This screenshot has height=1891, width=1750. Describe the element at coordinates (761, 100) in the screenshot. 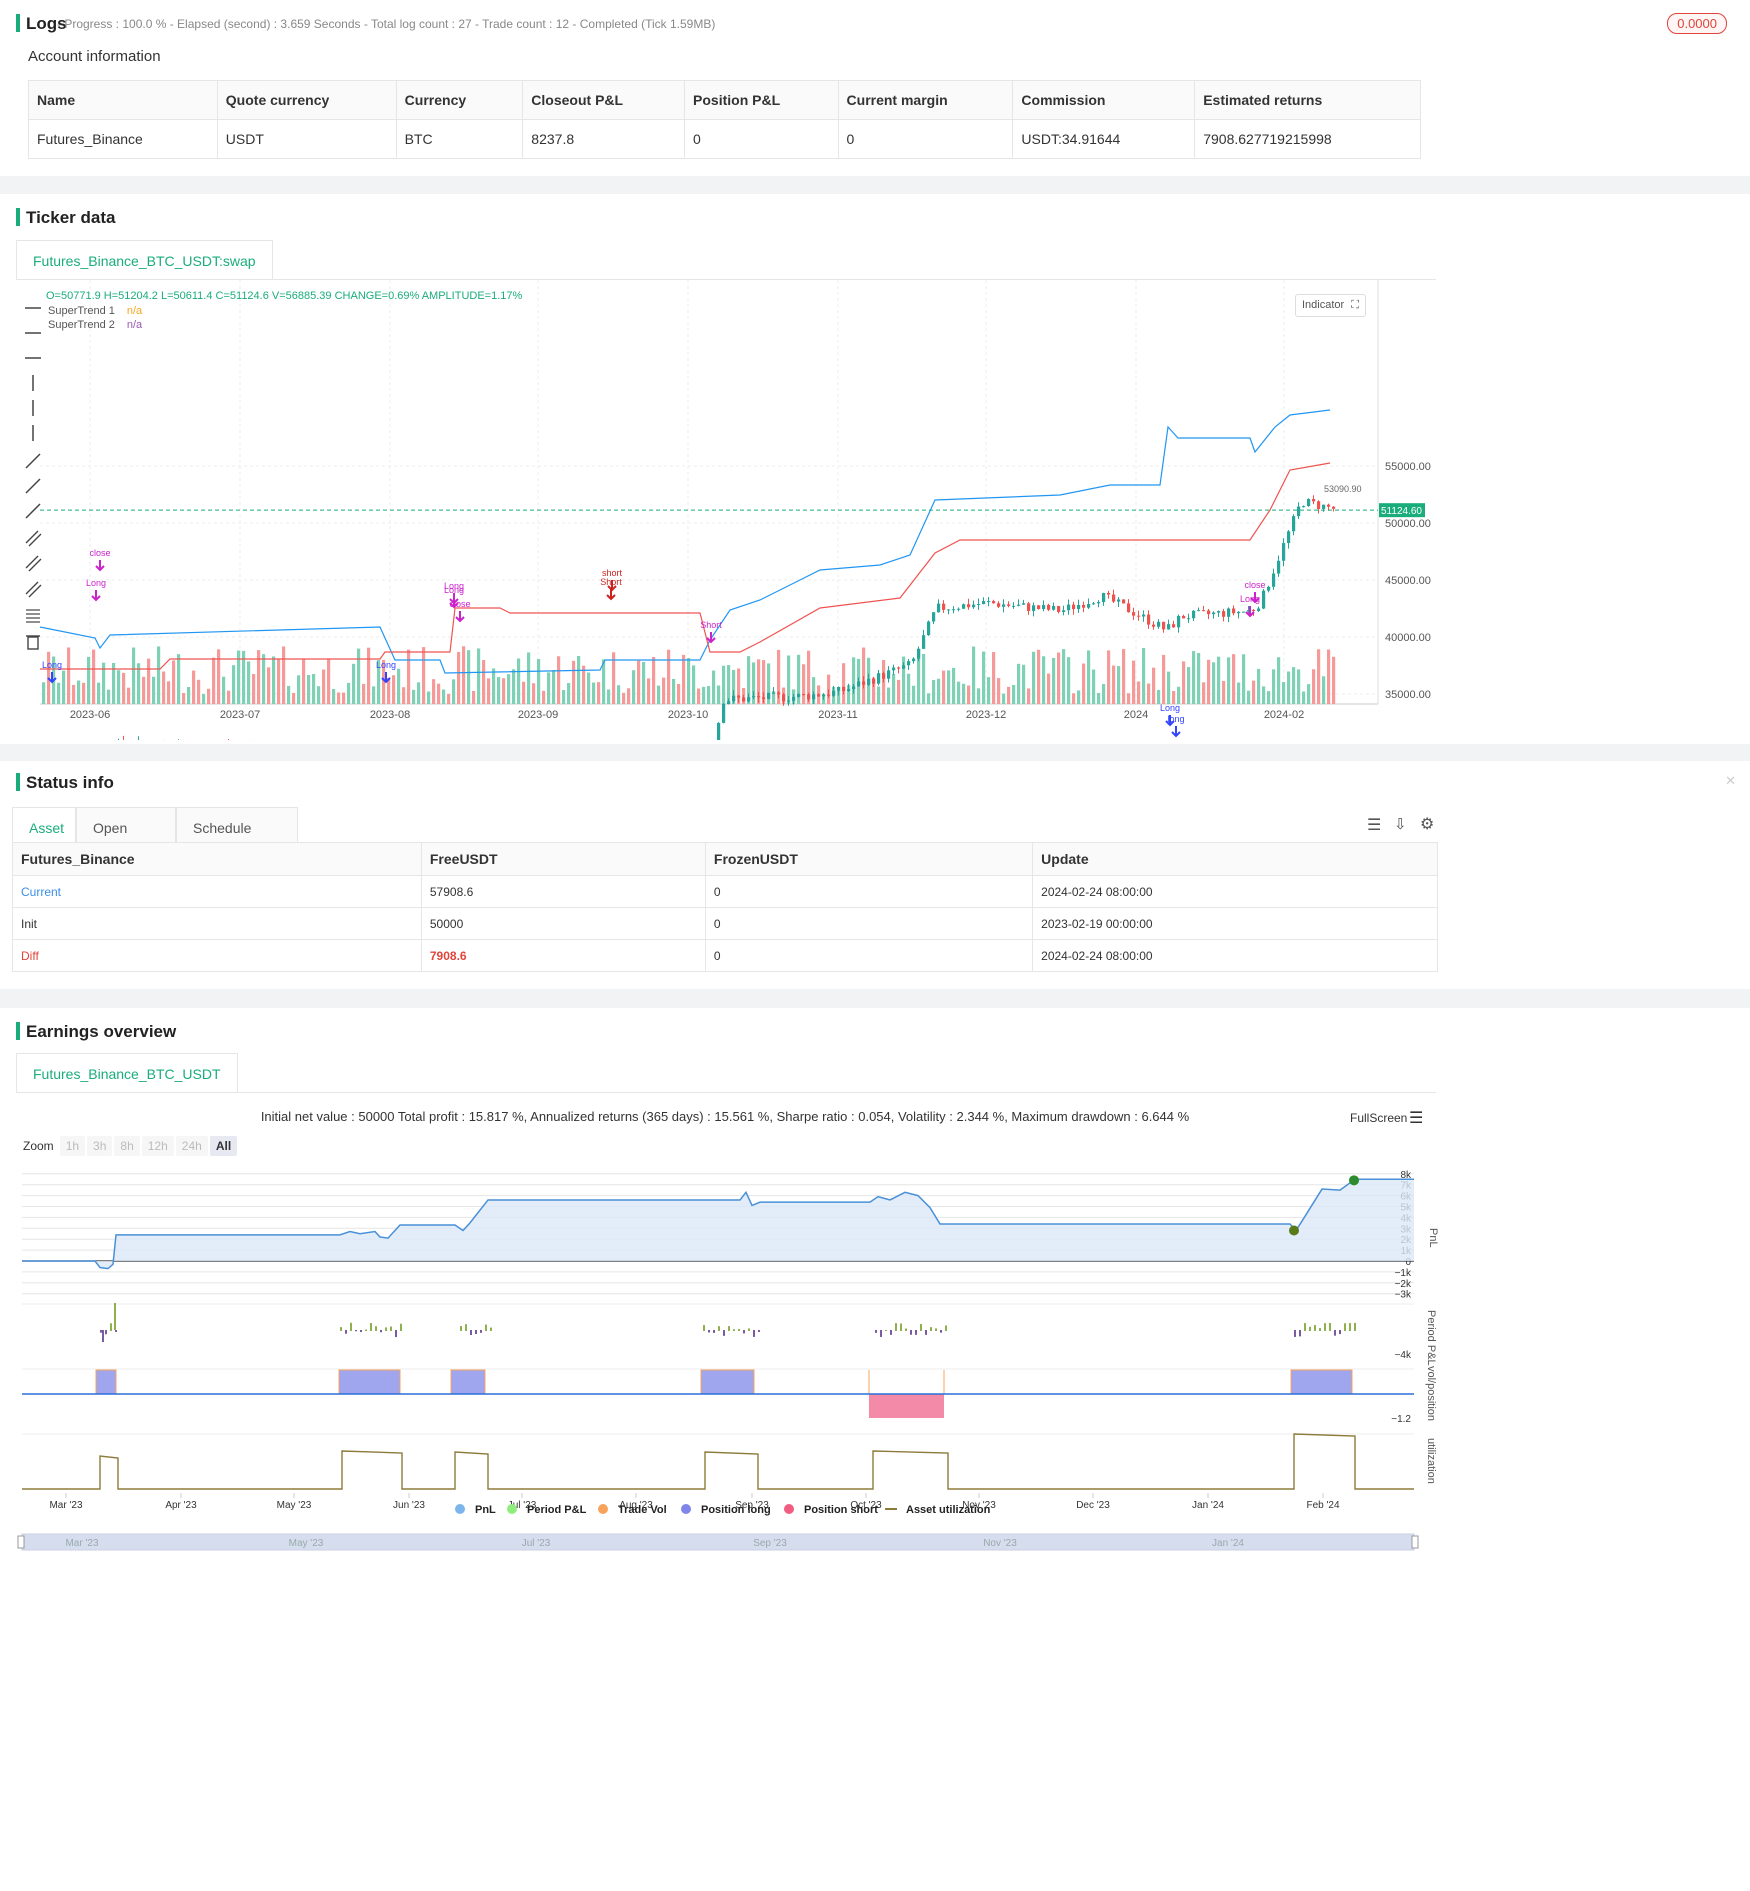

I see `account-header-cell: Position P&L` at that location.